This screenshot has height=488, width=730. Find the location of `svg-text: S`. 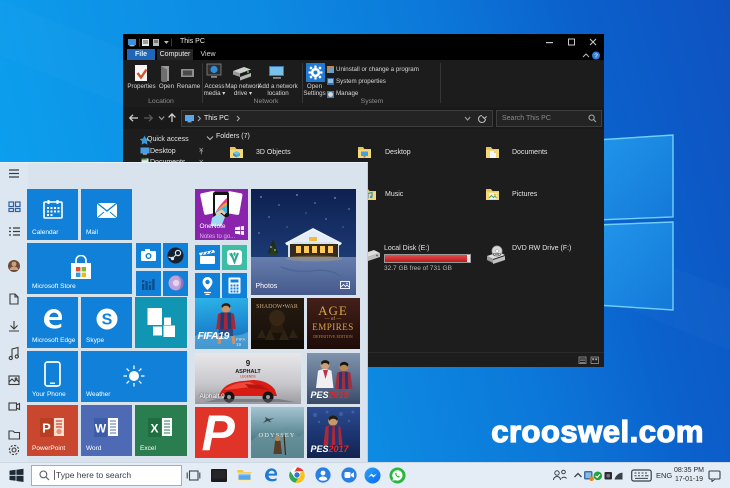

svg-text: S is located at coordinates (107, 320).